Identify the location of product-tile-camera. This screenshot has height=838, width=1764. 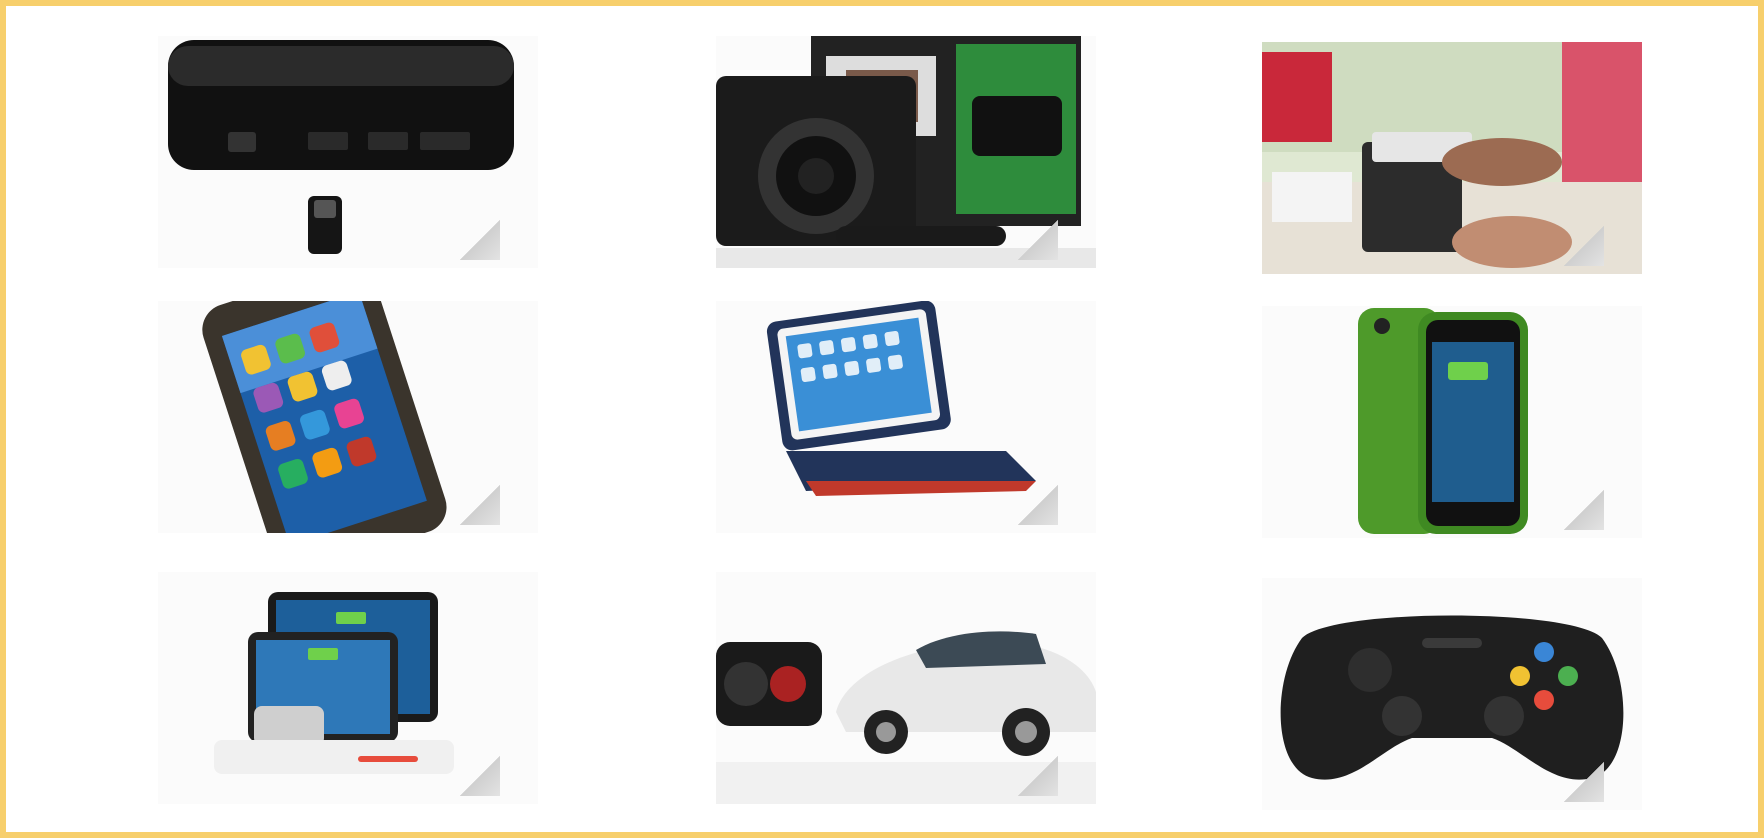
(906, 152).